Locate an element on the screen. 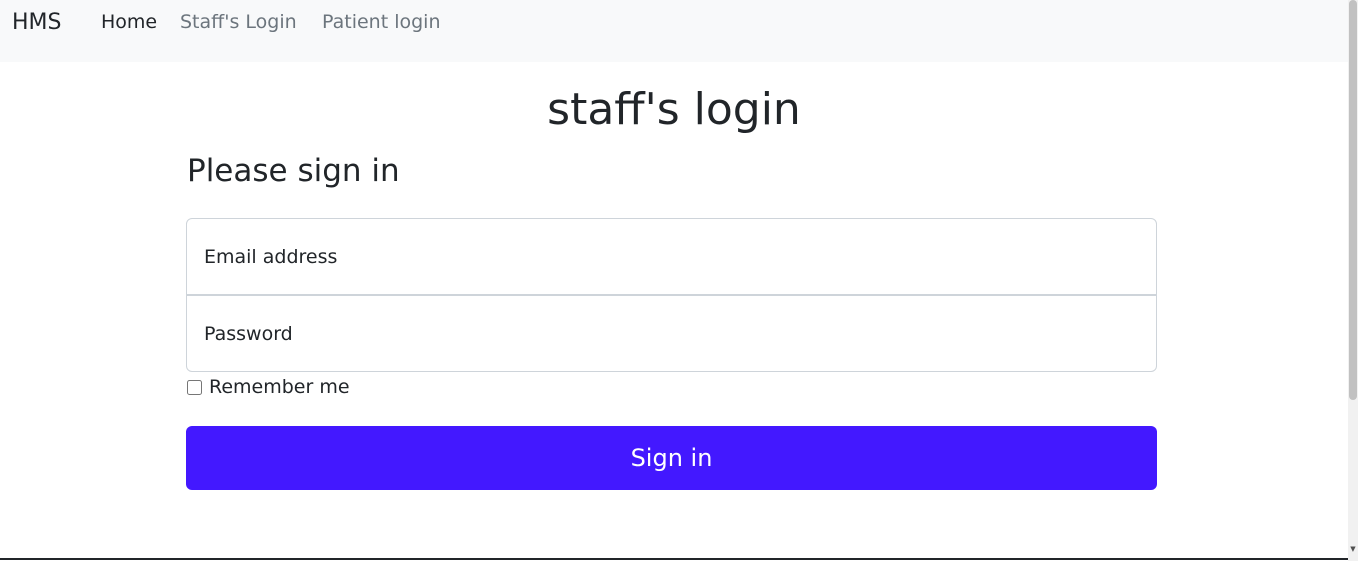  brand-link: HMS is located at coordinates (37, 22).